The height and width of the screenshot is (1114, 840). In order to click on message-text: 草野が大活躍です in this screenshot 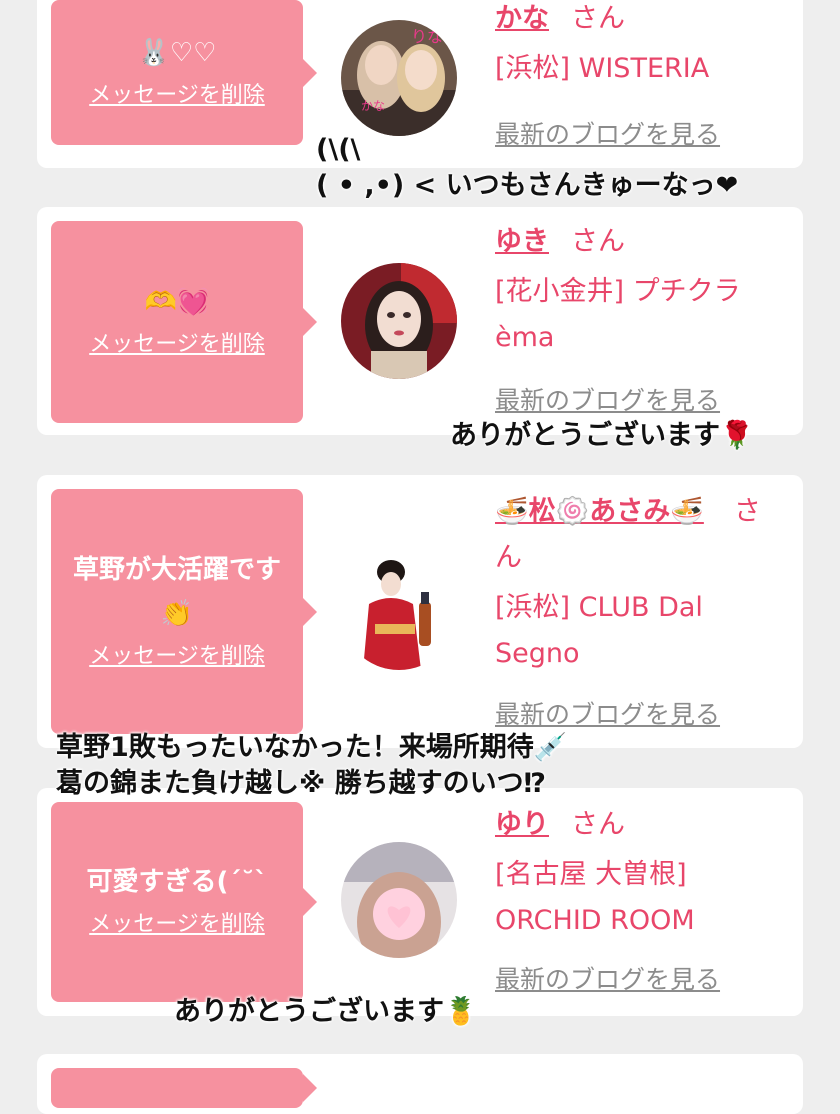, I will do `click(176, 569)`.